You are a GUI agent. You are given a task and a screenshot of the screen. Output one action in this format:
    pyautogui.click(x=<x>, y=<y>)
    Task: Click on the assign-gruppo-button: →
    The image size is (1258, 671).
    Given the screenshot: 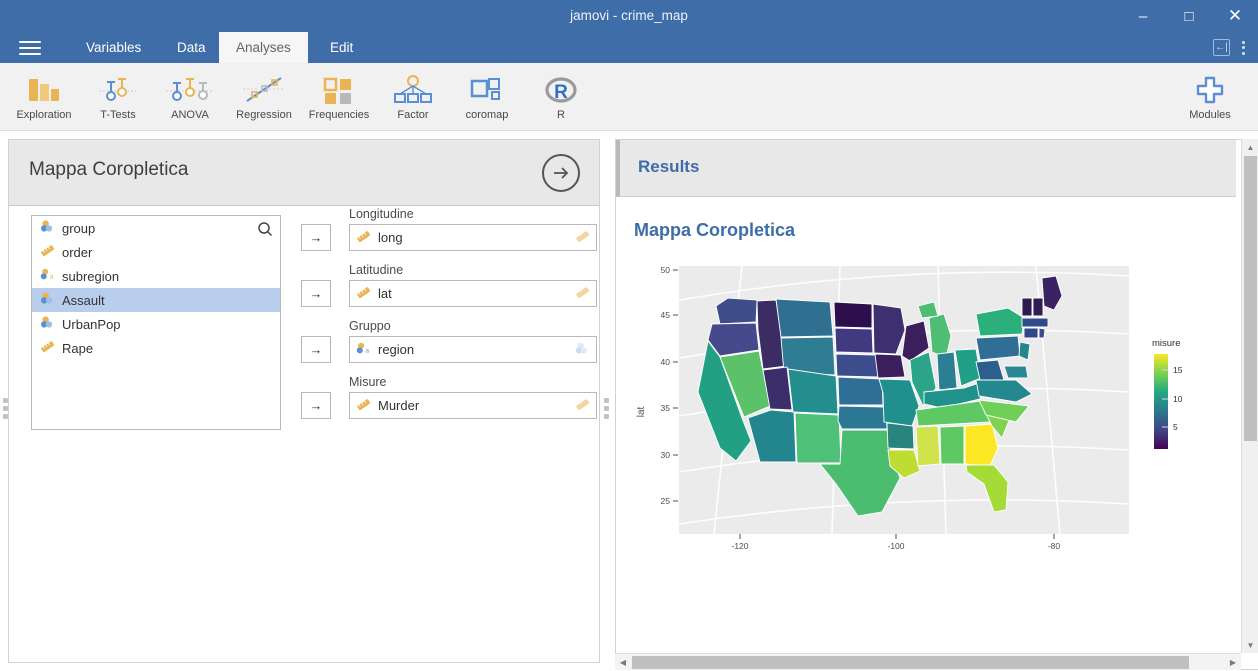 What is the action you would take?
    pyautogui.click(x=316, y=349)
    